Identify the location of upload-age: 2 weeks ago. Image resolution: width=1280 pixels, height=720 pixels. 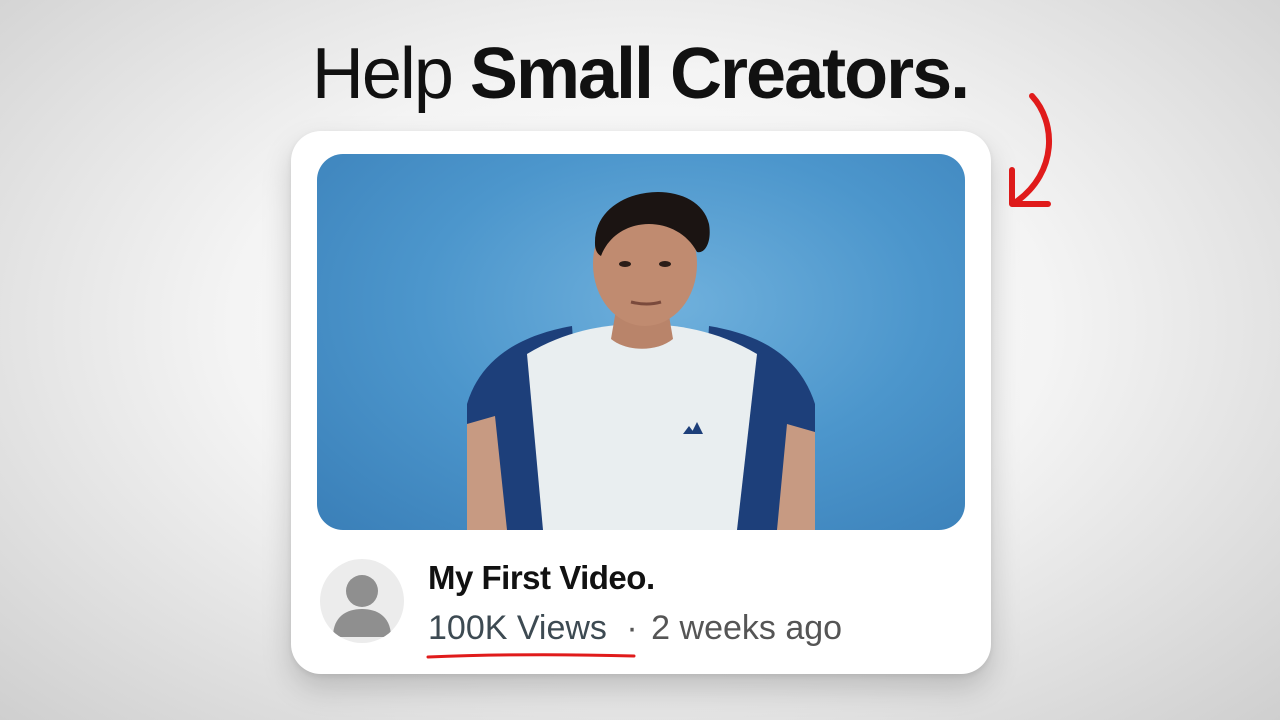
(747, 628).